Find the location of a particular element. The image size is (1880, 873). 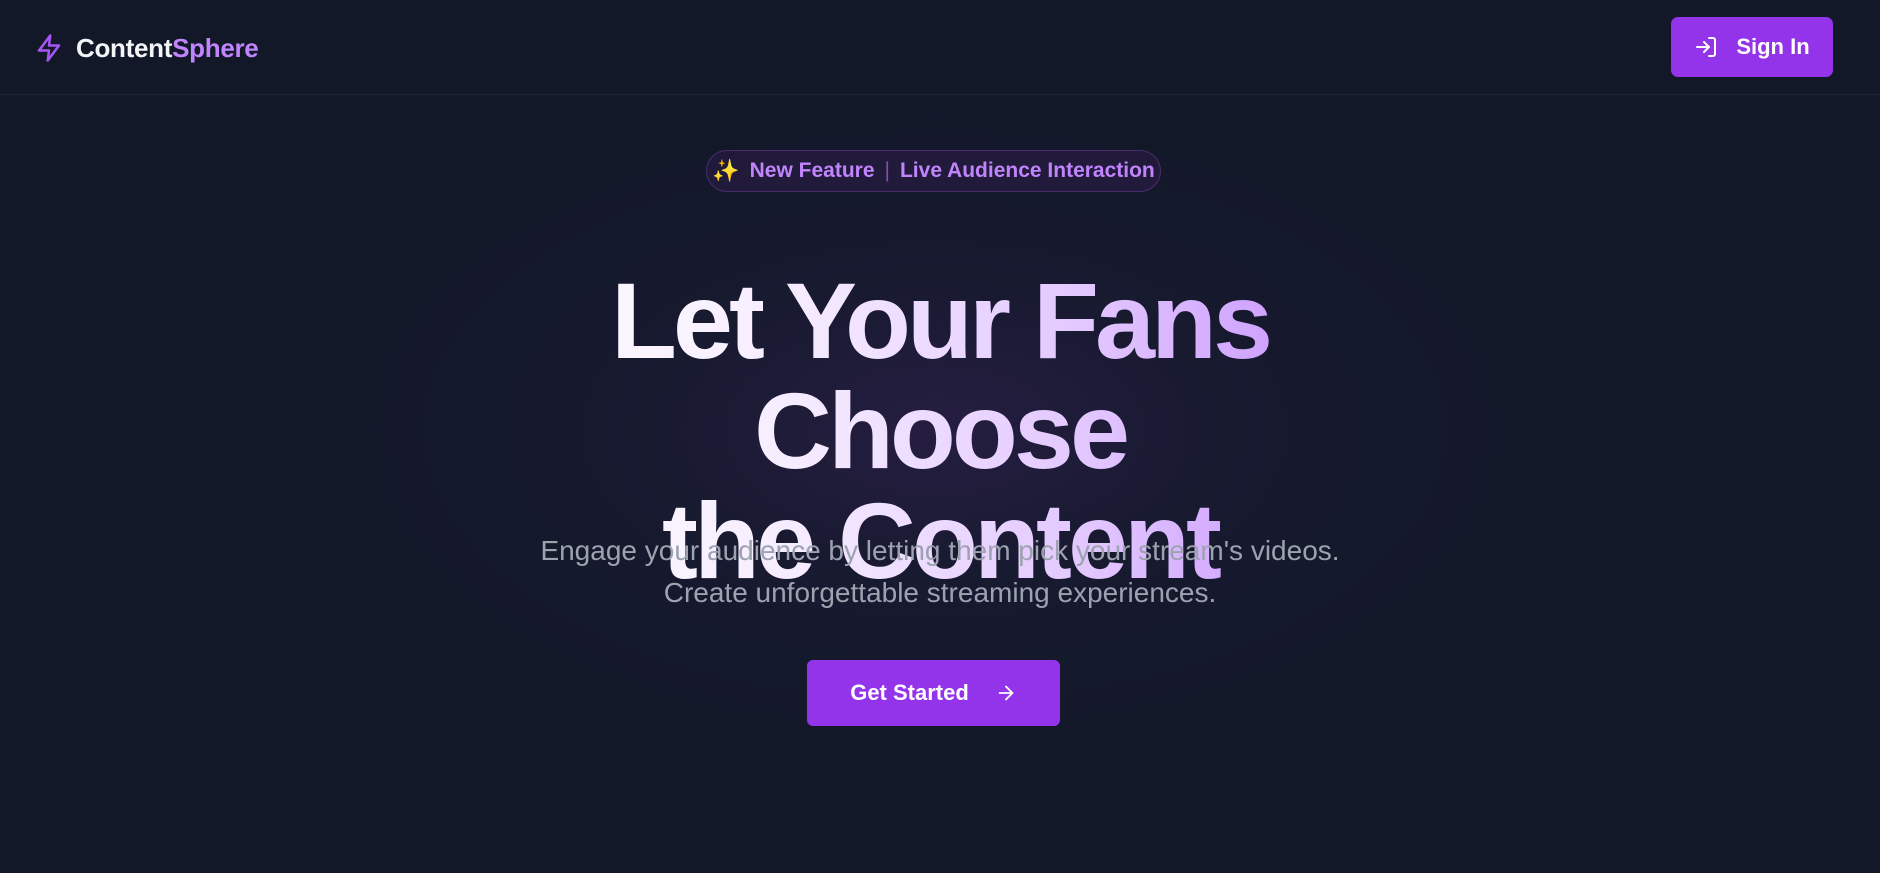

hero-headline-line1: Let Your Fans Choose is located at coordinates (940, 376).